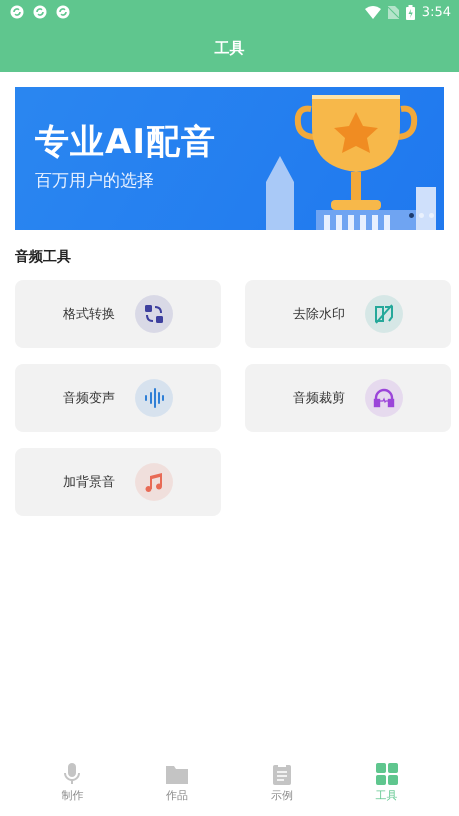 This screenshot has width=459, height=816. Describe the element at coordinates (43, 257) in the screenshot. I see `section-title: 音频工具` at that location.